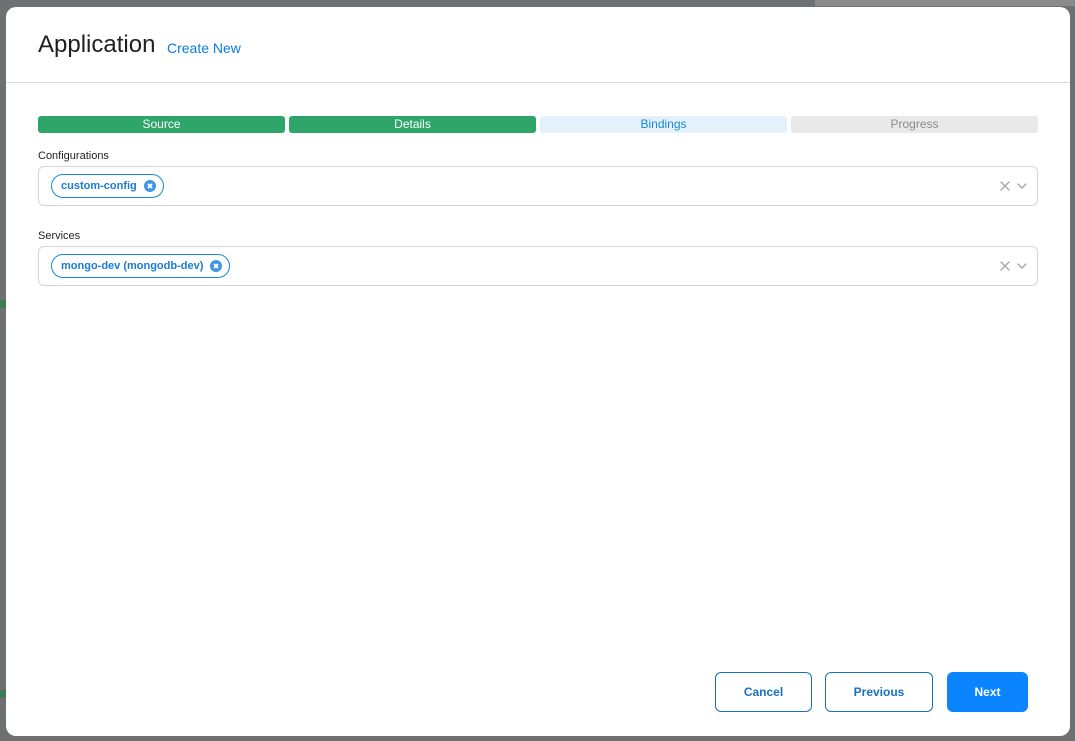 This screenshot has height=741, width=1075. Describe the element at coordinates (945, 3) in the screenshot. I see `backdrop-toolbar` at that location.